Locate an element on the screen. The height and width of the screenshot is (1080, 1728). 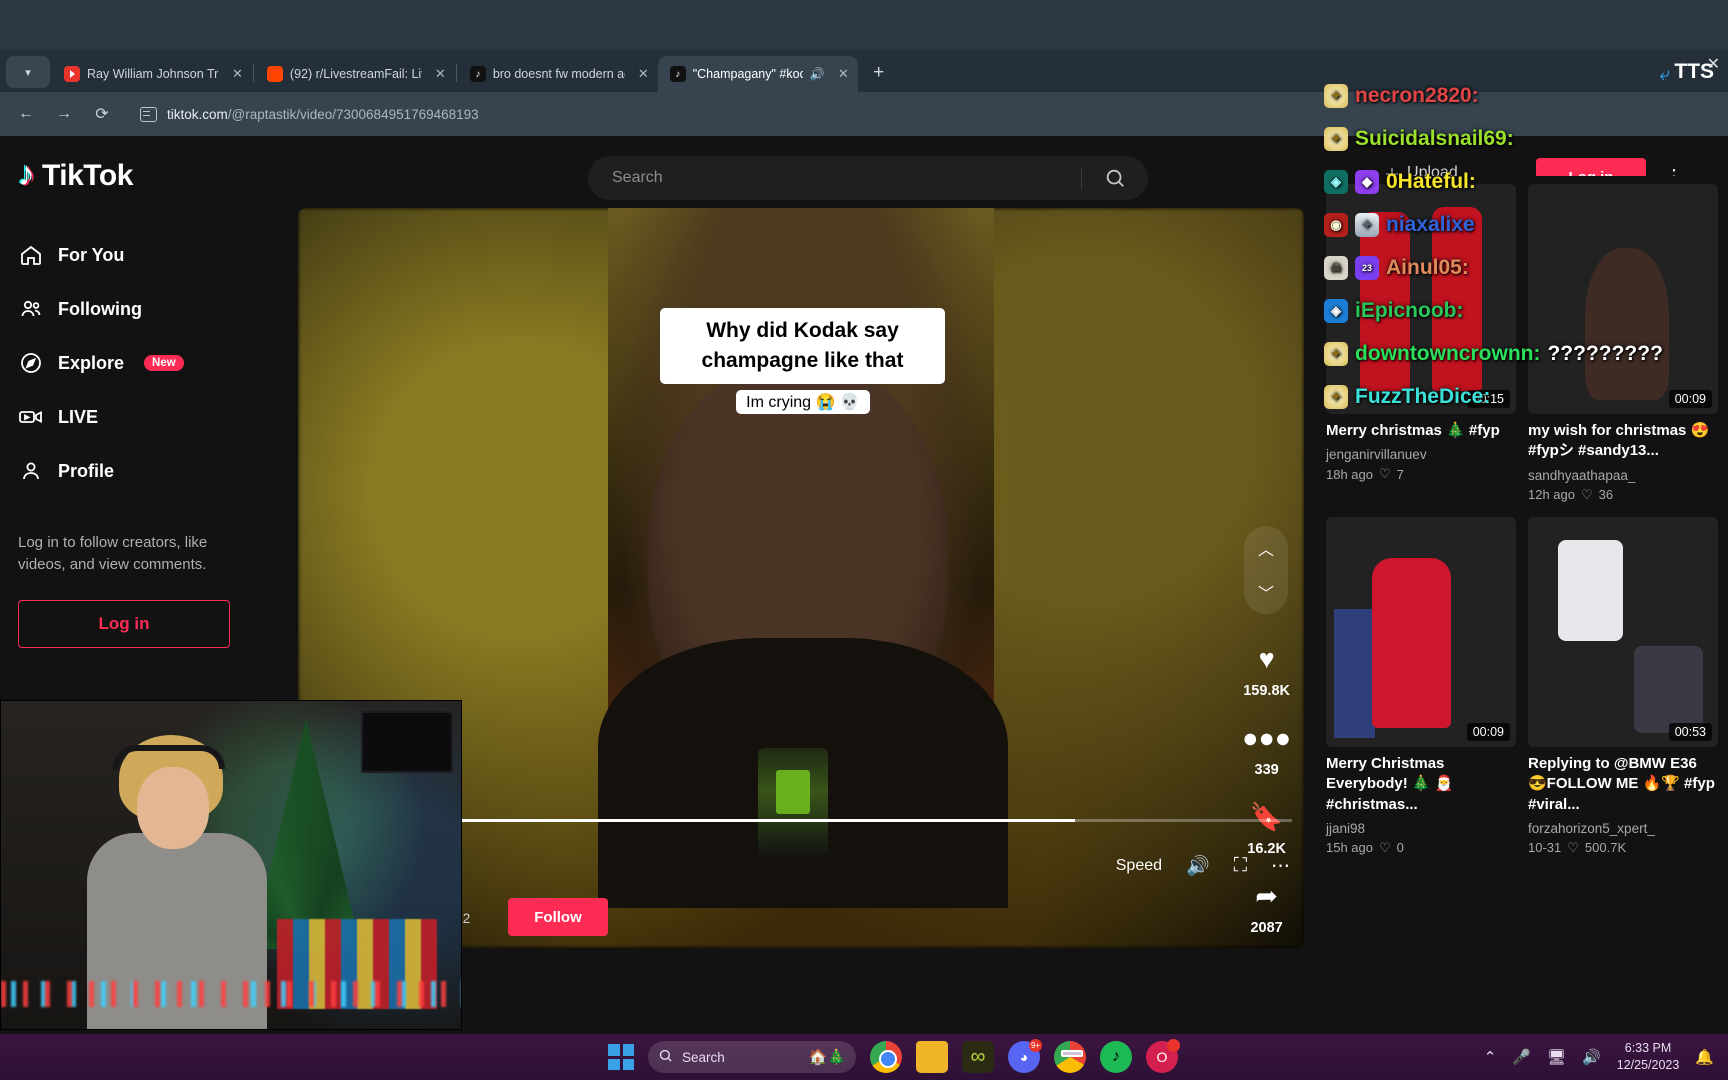
search-input is located at coordinates (834, 178).